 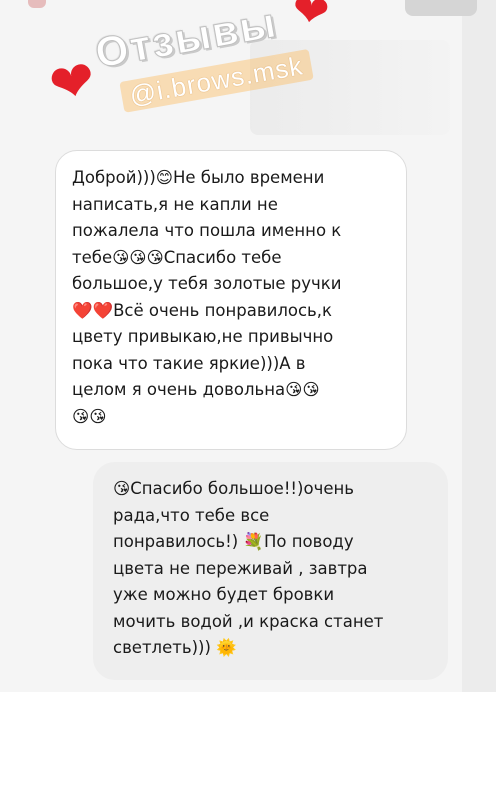 I want to click on top-left-mark, so click(x=37, y=4).